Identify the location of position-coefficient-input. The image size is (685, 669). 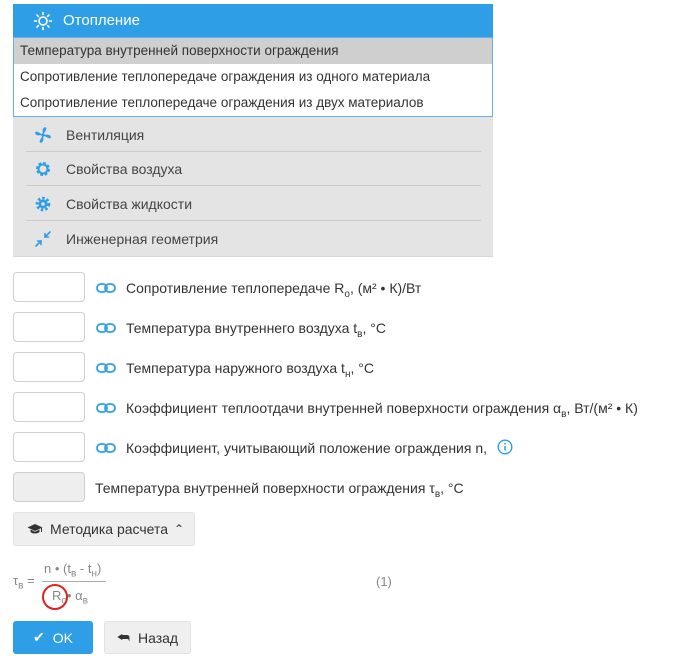
(49, 447).